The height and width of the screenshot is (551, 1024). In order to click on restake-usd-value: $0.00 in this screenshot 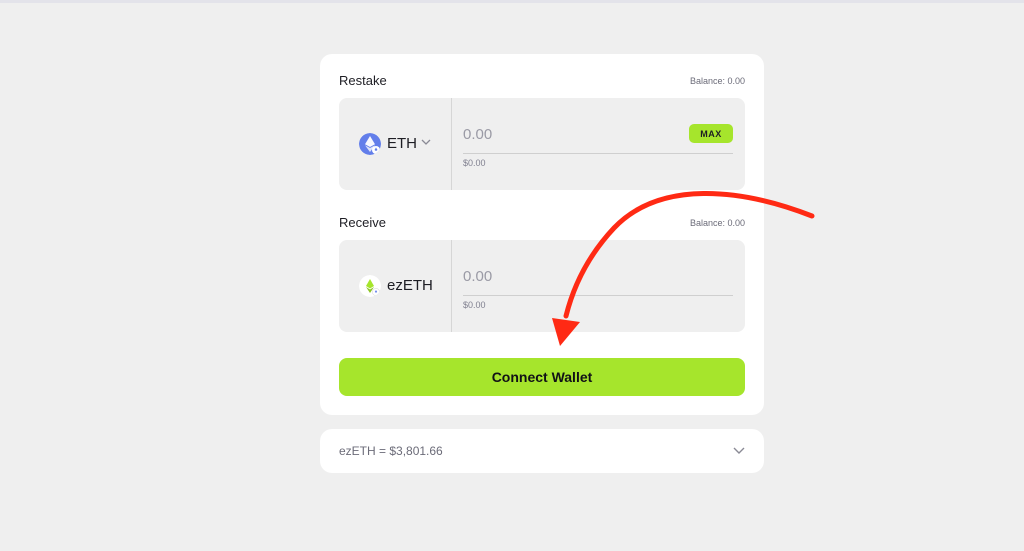, I will do `click(474, 163)`.